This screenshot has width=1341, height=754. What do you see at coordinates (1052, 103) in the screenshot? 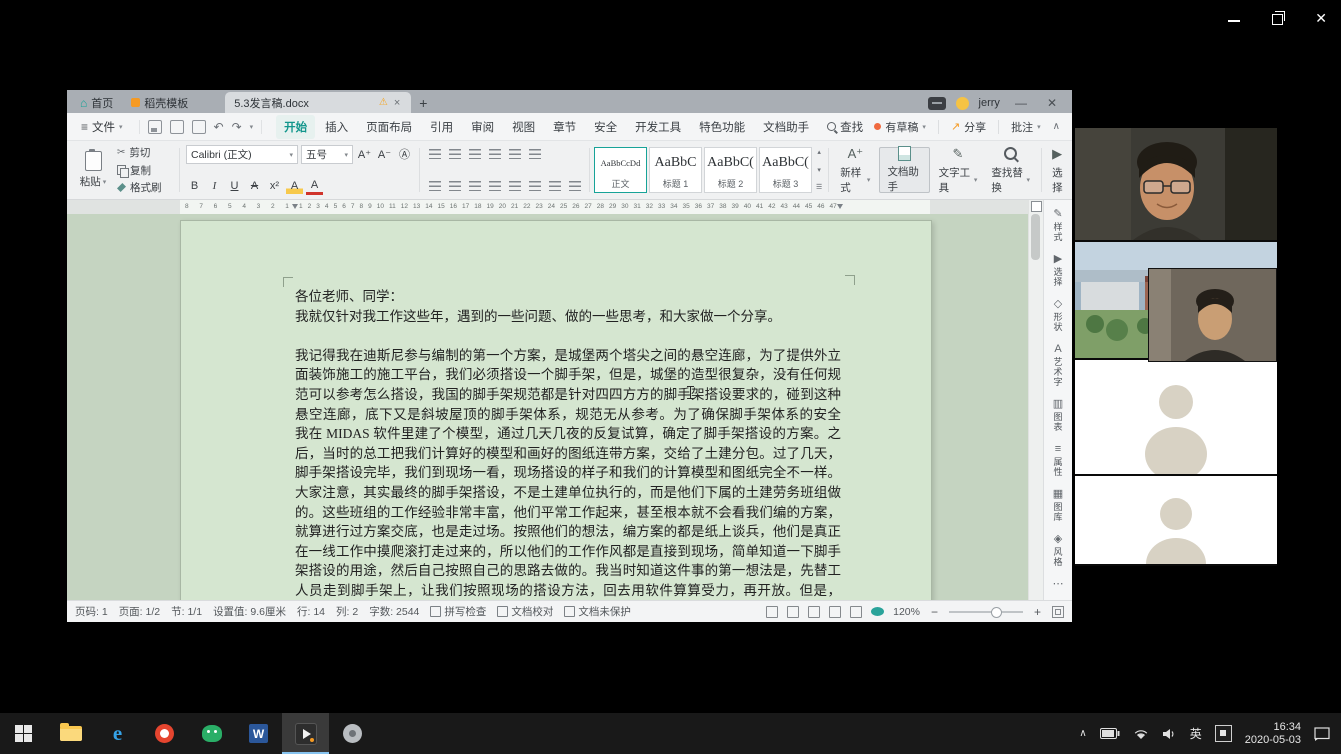
I see `wps-close-icon: ✕` at bounding box center [1052, 103].